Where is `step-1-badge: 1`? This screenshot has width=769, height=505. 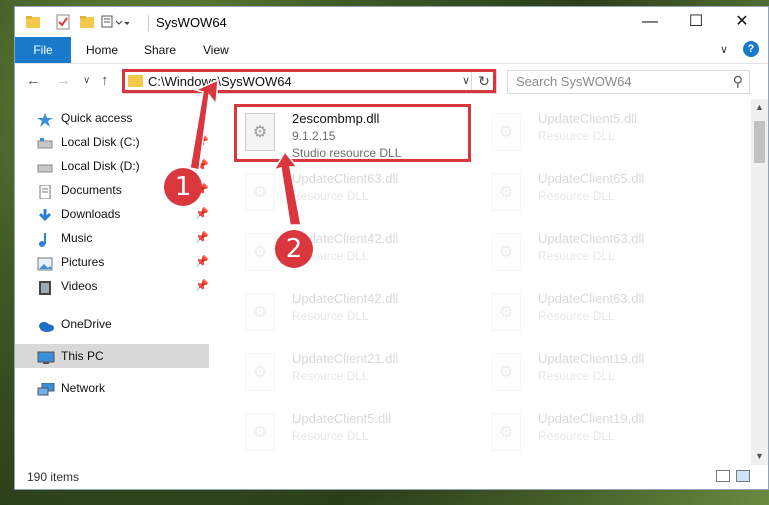 step-1-badge: 1 is located at coordinates (183, 187).